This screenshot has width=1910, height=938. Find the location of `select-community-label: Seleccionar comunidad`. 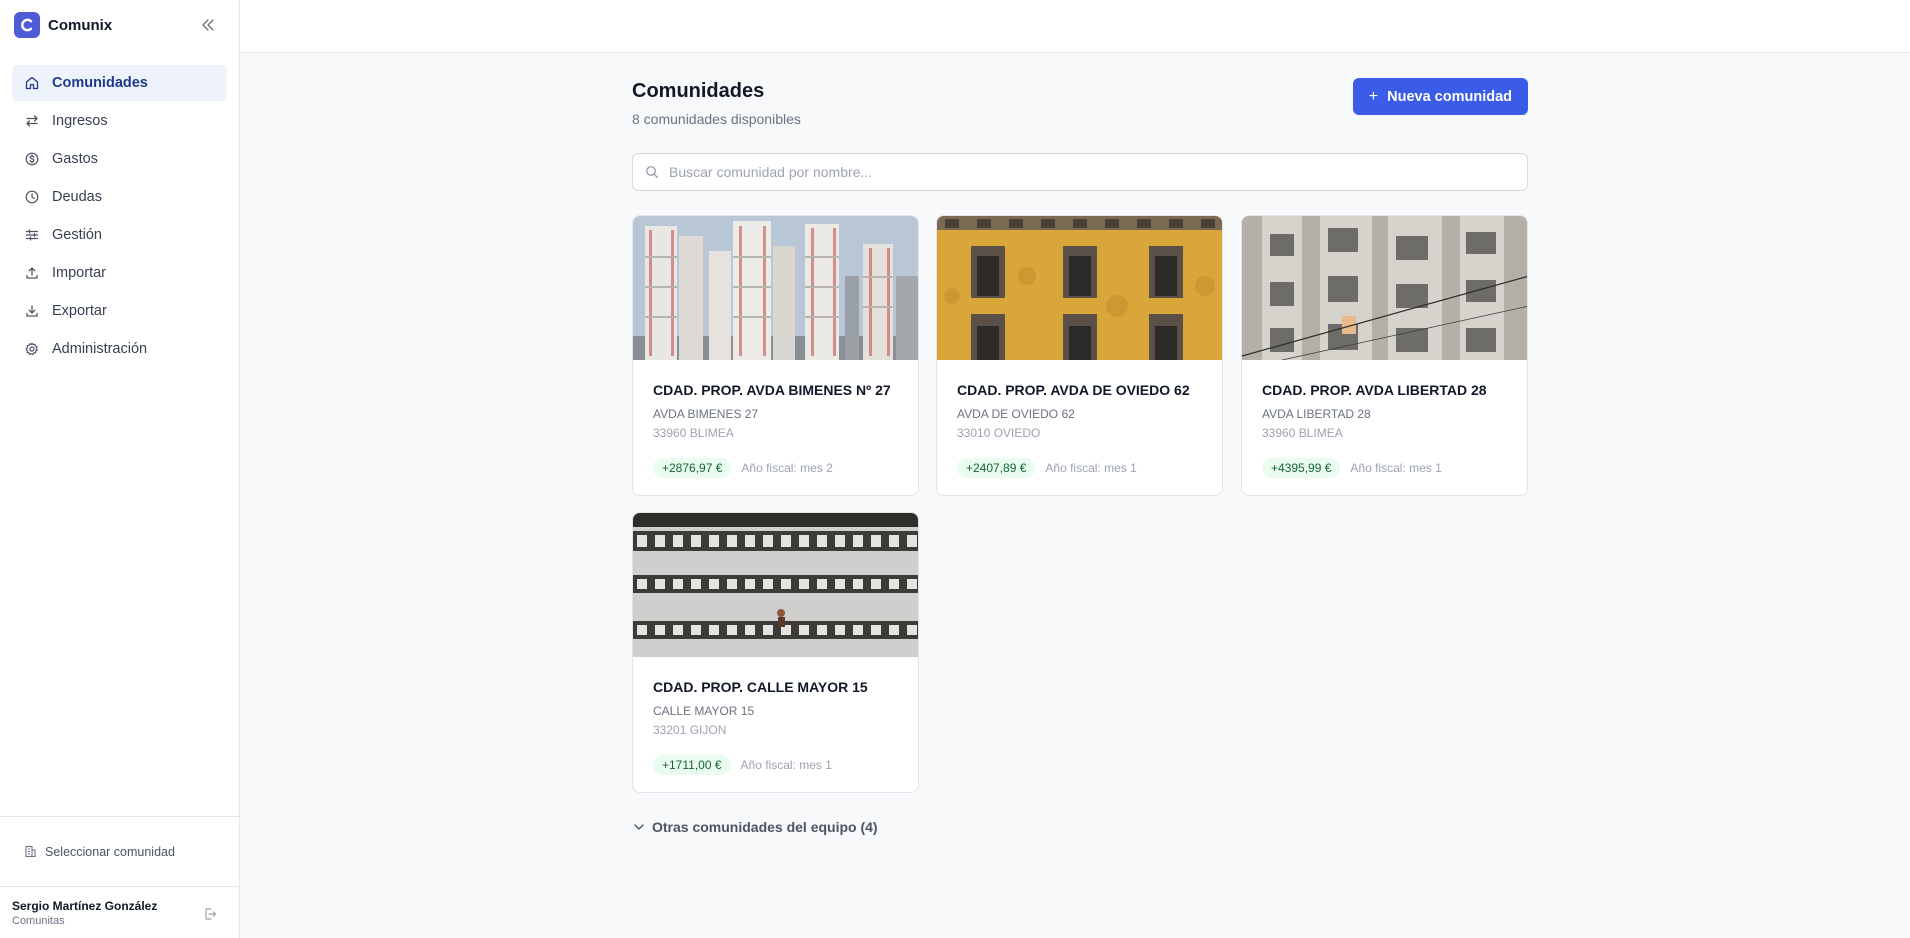

select-community-label: Seleccionar comunidad is located at coordinates (110, 851).